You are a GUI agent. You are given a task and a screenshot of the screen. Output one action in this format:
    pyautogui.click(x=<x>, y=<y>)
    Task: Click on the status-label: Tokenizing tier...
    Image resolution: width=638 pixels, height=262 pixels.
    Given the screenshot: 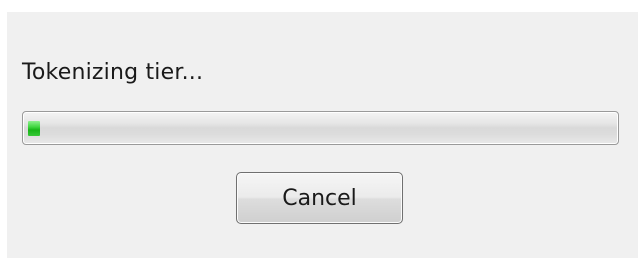 What is the action you would take?
    pyautogui.click(x=113, y=72)
    